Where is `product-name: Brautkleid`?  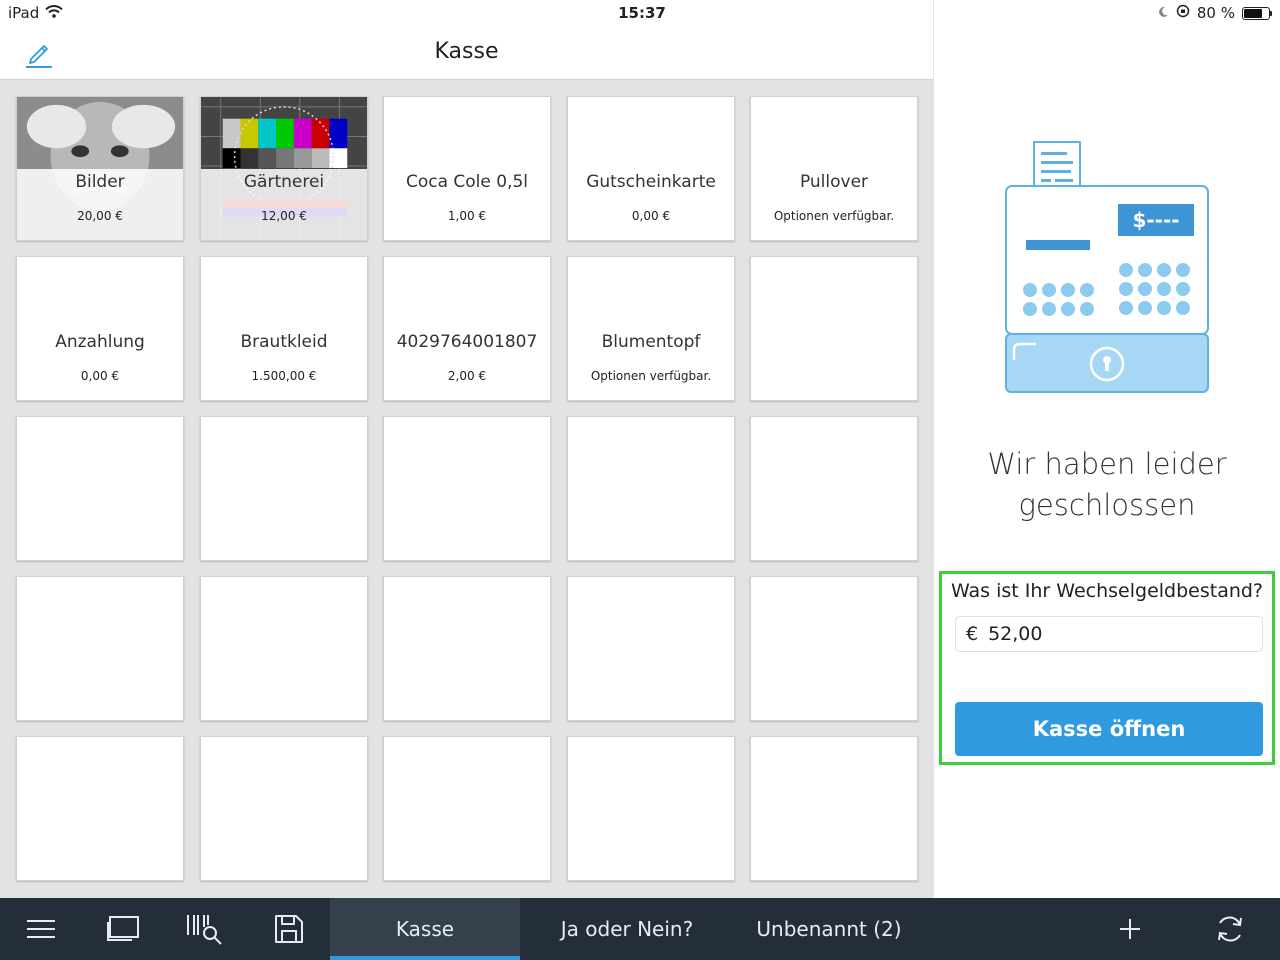
product-name: Brautkleid is located at coordinates (284, 342).